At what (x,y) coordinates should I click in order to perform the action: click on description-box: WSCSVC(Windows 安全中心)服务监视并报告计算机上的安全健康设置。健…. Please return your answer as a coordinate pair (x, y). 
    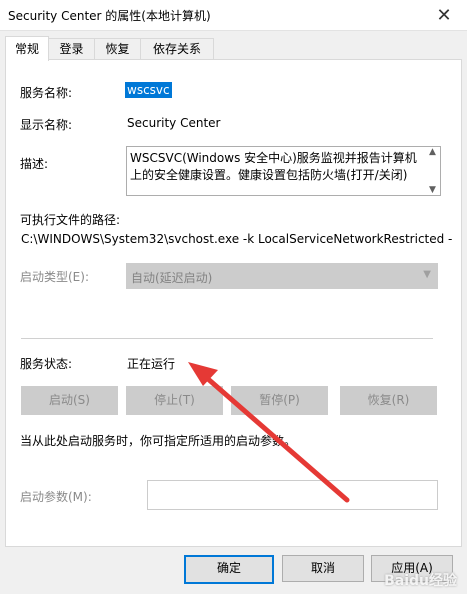
    Looking at the image, I should click on (283, 171).